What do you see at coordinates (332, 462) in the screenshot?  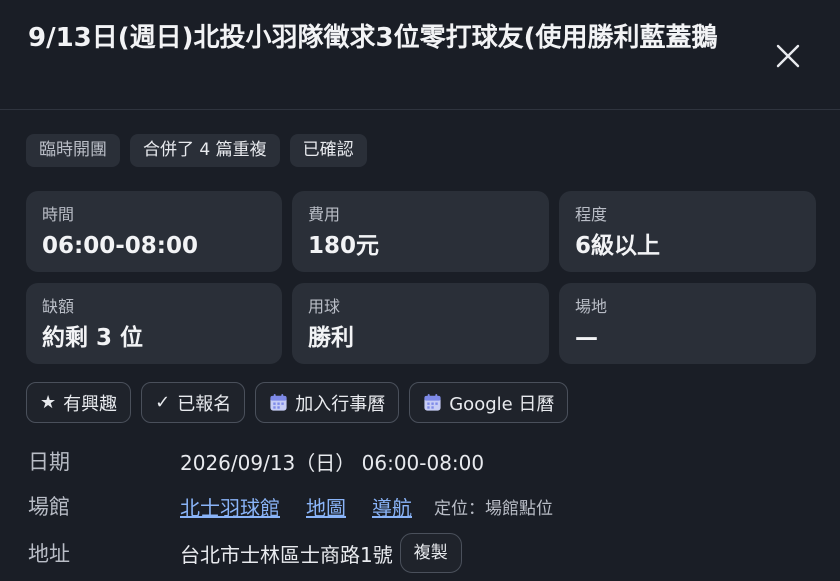 I see `date-value: 2026/09/13（日） 06:00-08:00` at bounding box center [332, 462].